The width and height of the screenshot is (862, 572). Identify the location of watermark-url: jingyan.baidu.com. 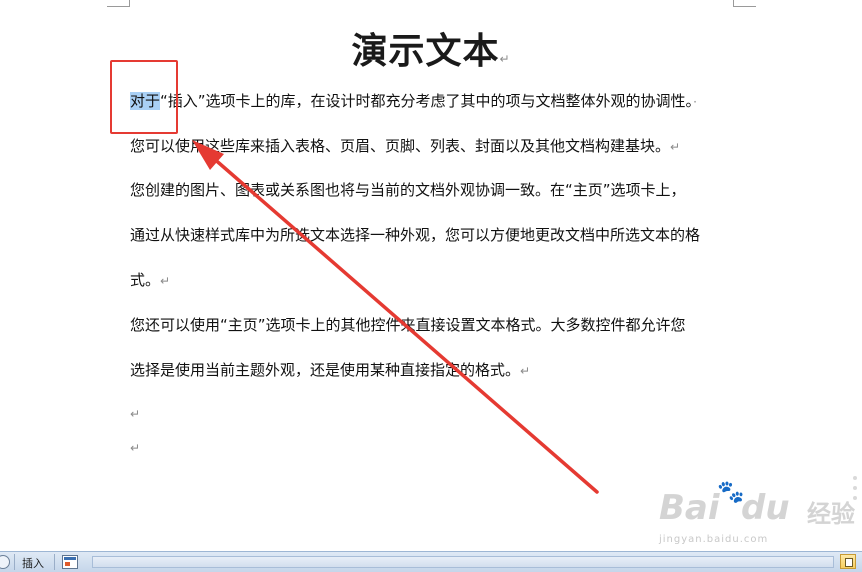
(714, 539).